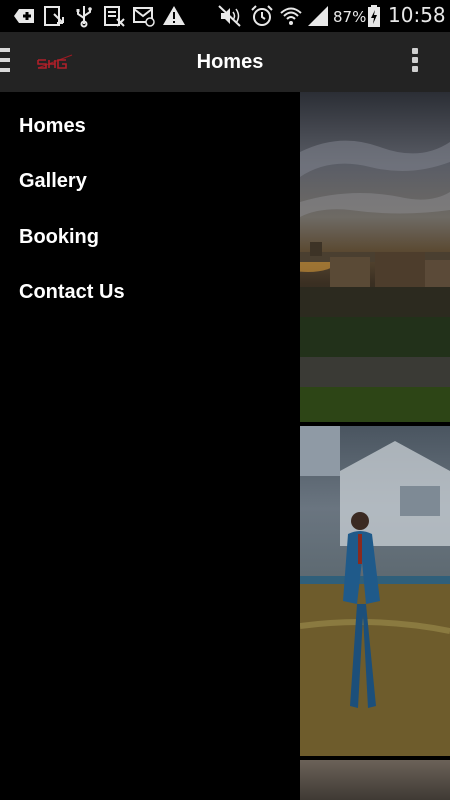 The image size is (450, 800). I want to click on download-icon, so click(54, 16).